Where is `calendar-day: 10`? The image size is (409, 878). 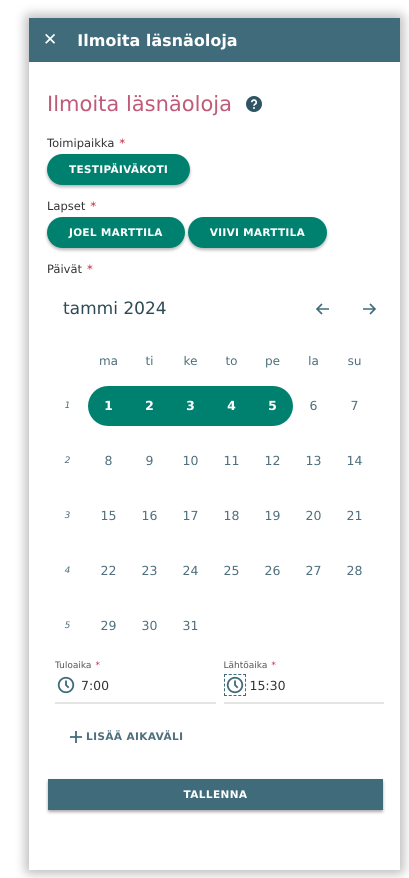
calendar-day: 10 is located at coordinates (190, 460).